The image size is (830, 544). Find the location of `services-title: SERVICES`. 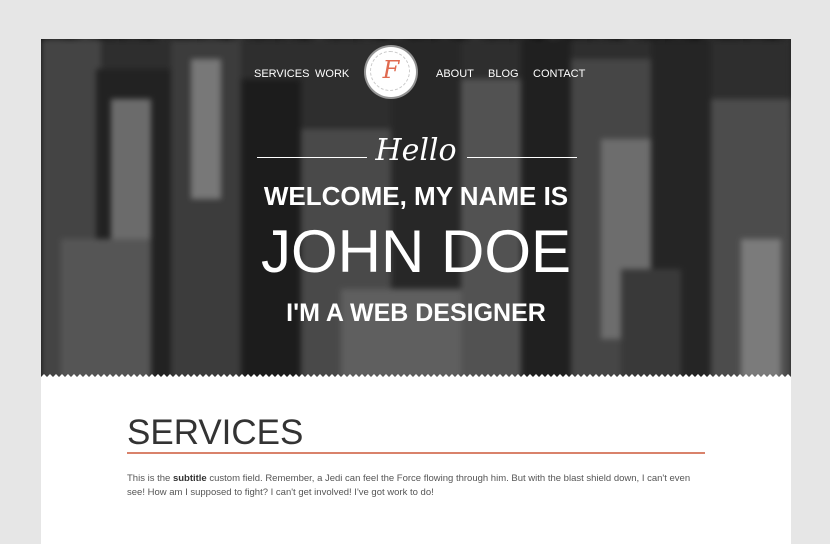

services-title: SERVICES is located at coordinates (215, 432).